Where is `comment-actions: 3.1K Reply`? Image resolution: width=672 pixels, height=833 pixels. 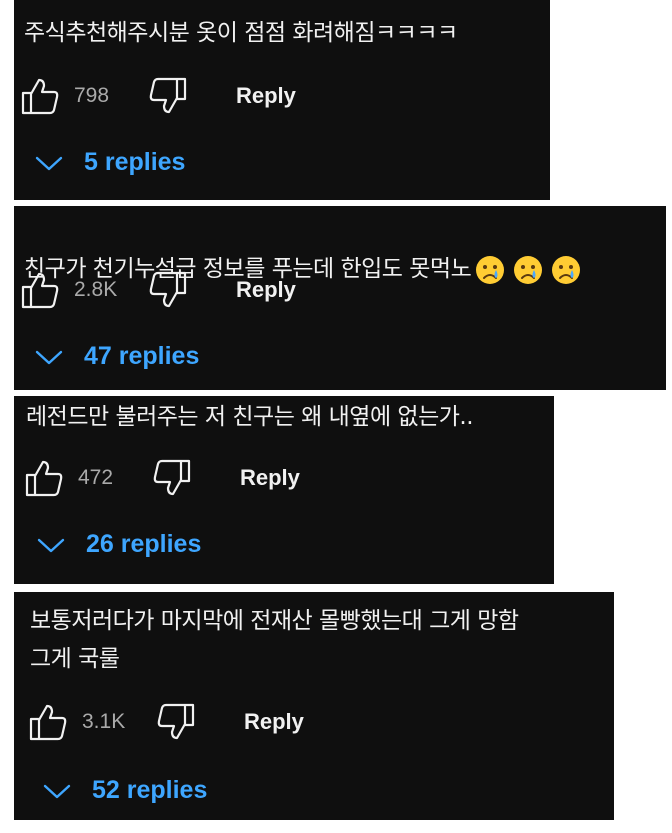 comment-actions: 3.1K Reply is located at coordinates (166, 722).